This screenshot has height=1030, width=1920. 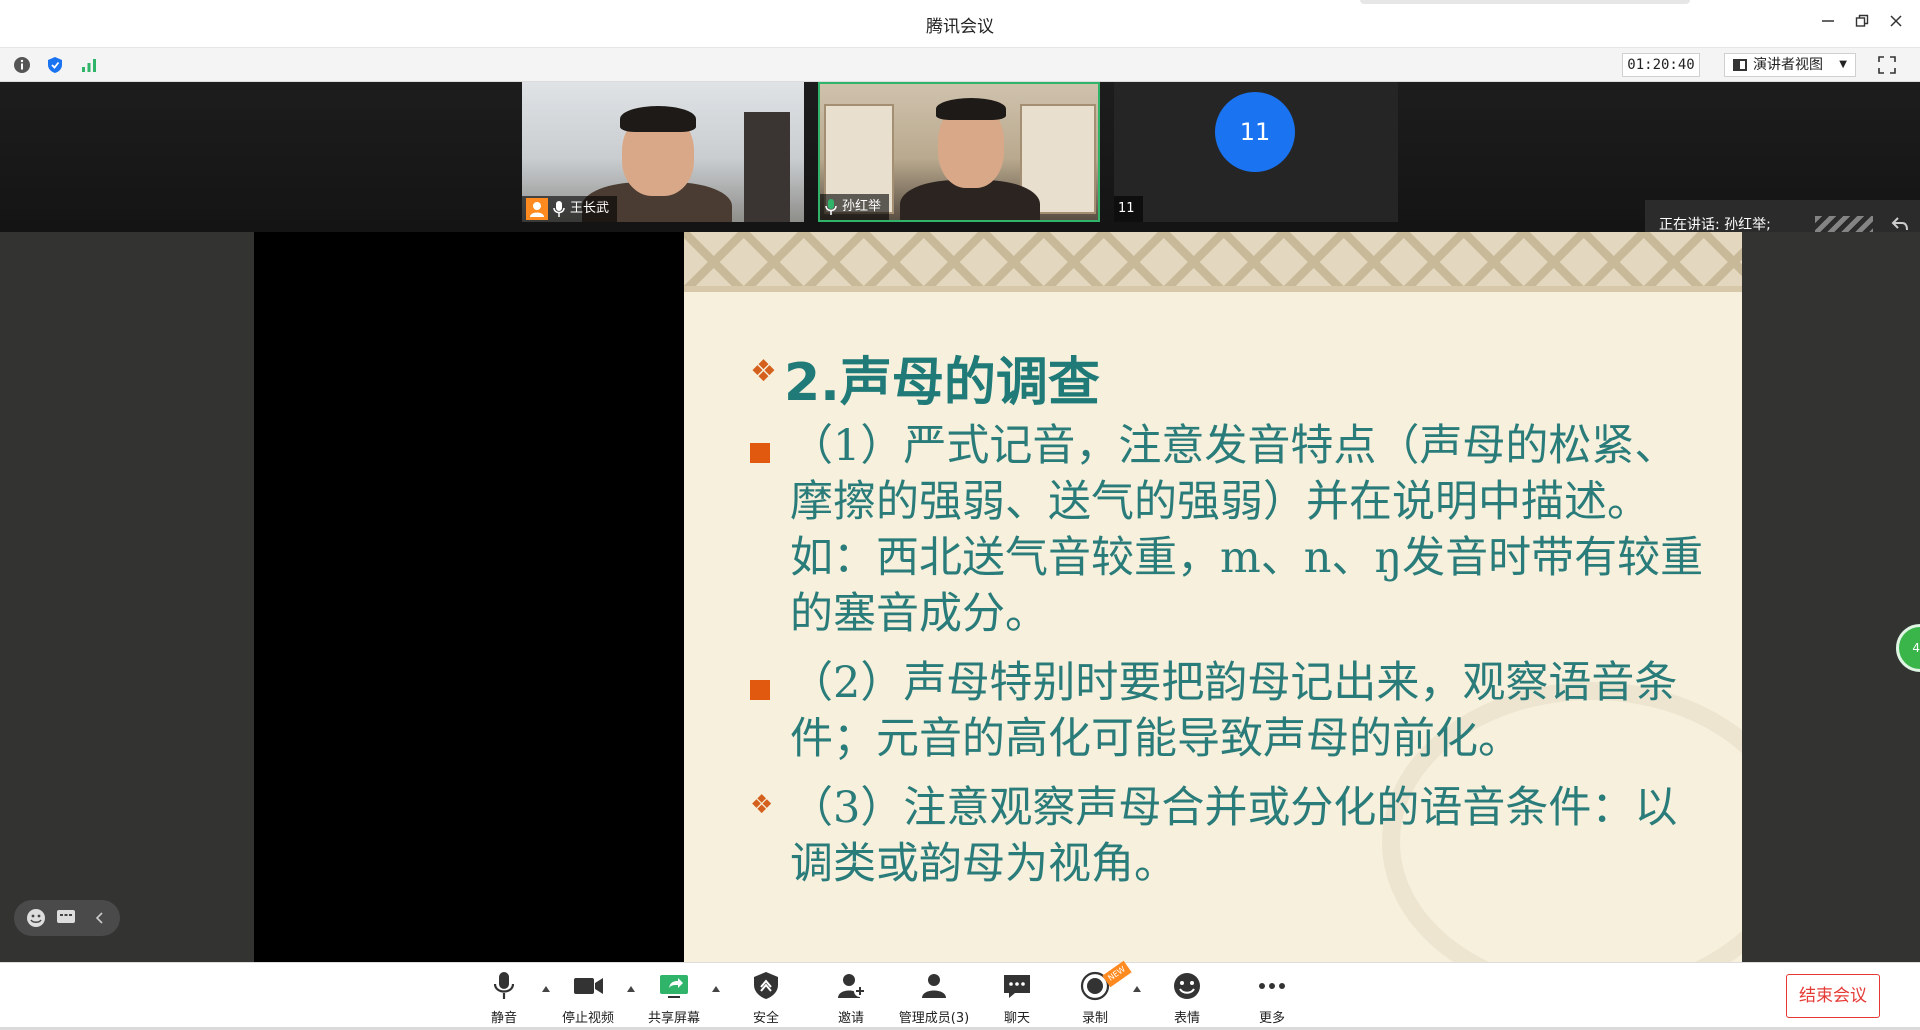 What do you see at coordinates (1213, 262) in the screenshot?
I see `slide-decorative-border` at bounding box center [1213, 262].